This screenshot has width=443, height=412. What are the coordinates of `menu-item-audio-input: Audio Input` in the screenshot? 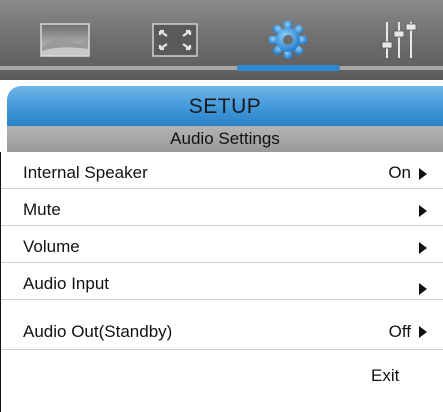 It's located at (222, 281).